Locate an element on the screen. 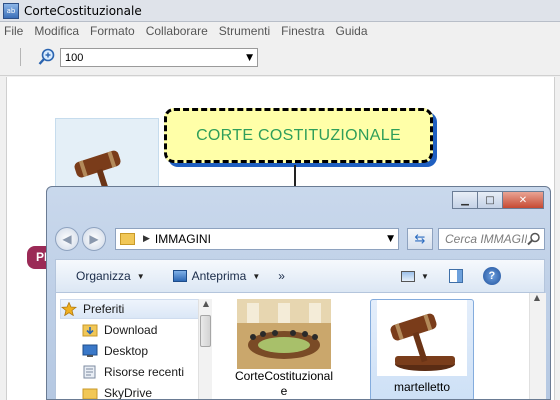 Image resolution: width=560 pixels, height=400 pixels. nav-item-label: Risorse recenti is located at coordinates (144, 372).